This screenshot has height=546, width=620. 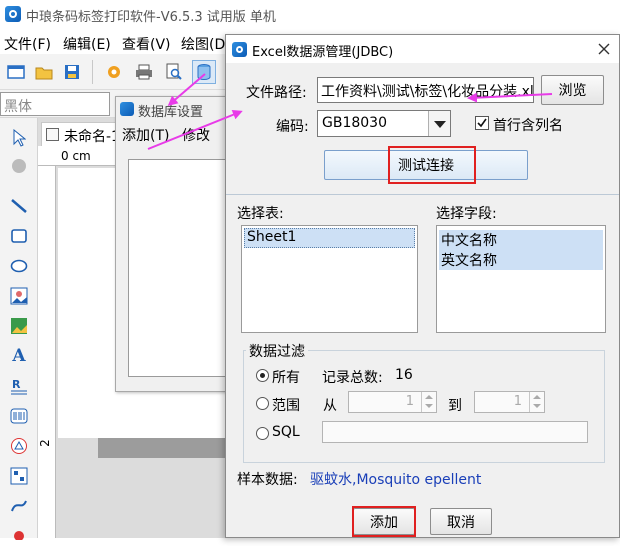 I want to click on range-to-label: 到, so click(x=455, y=406).